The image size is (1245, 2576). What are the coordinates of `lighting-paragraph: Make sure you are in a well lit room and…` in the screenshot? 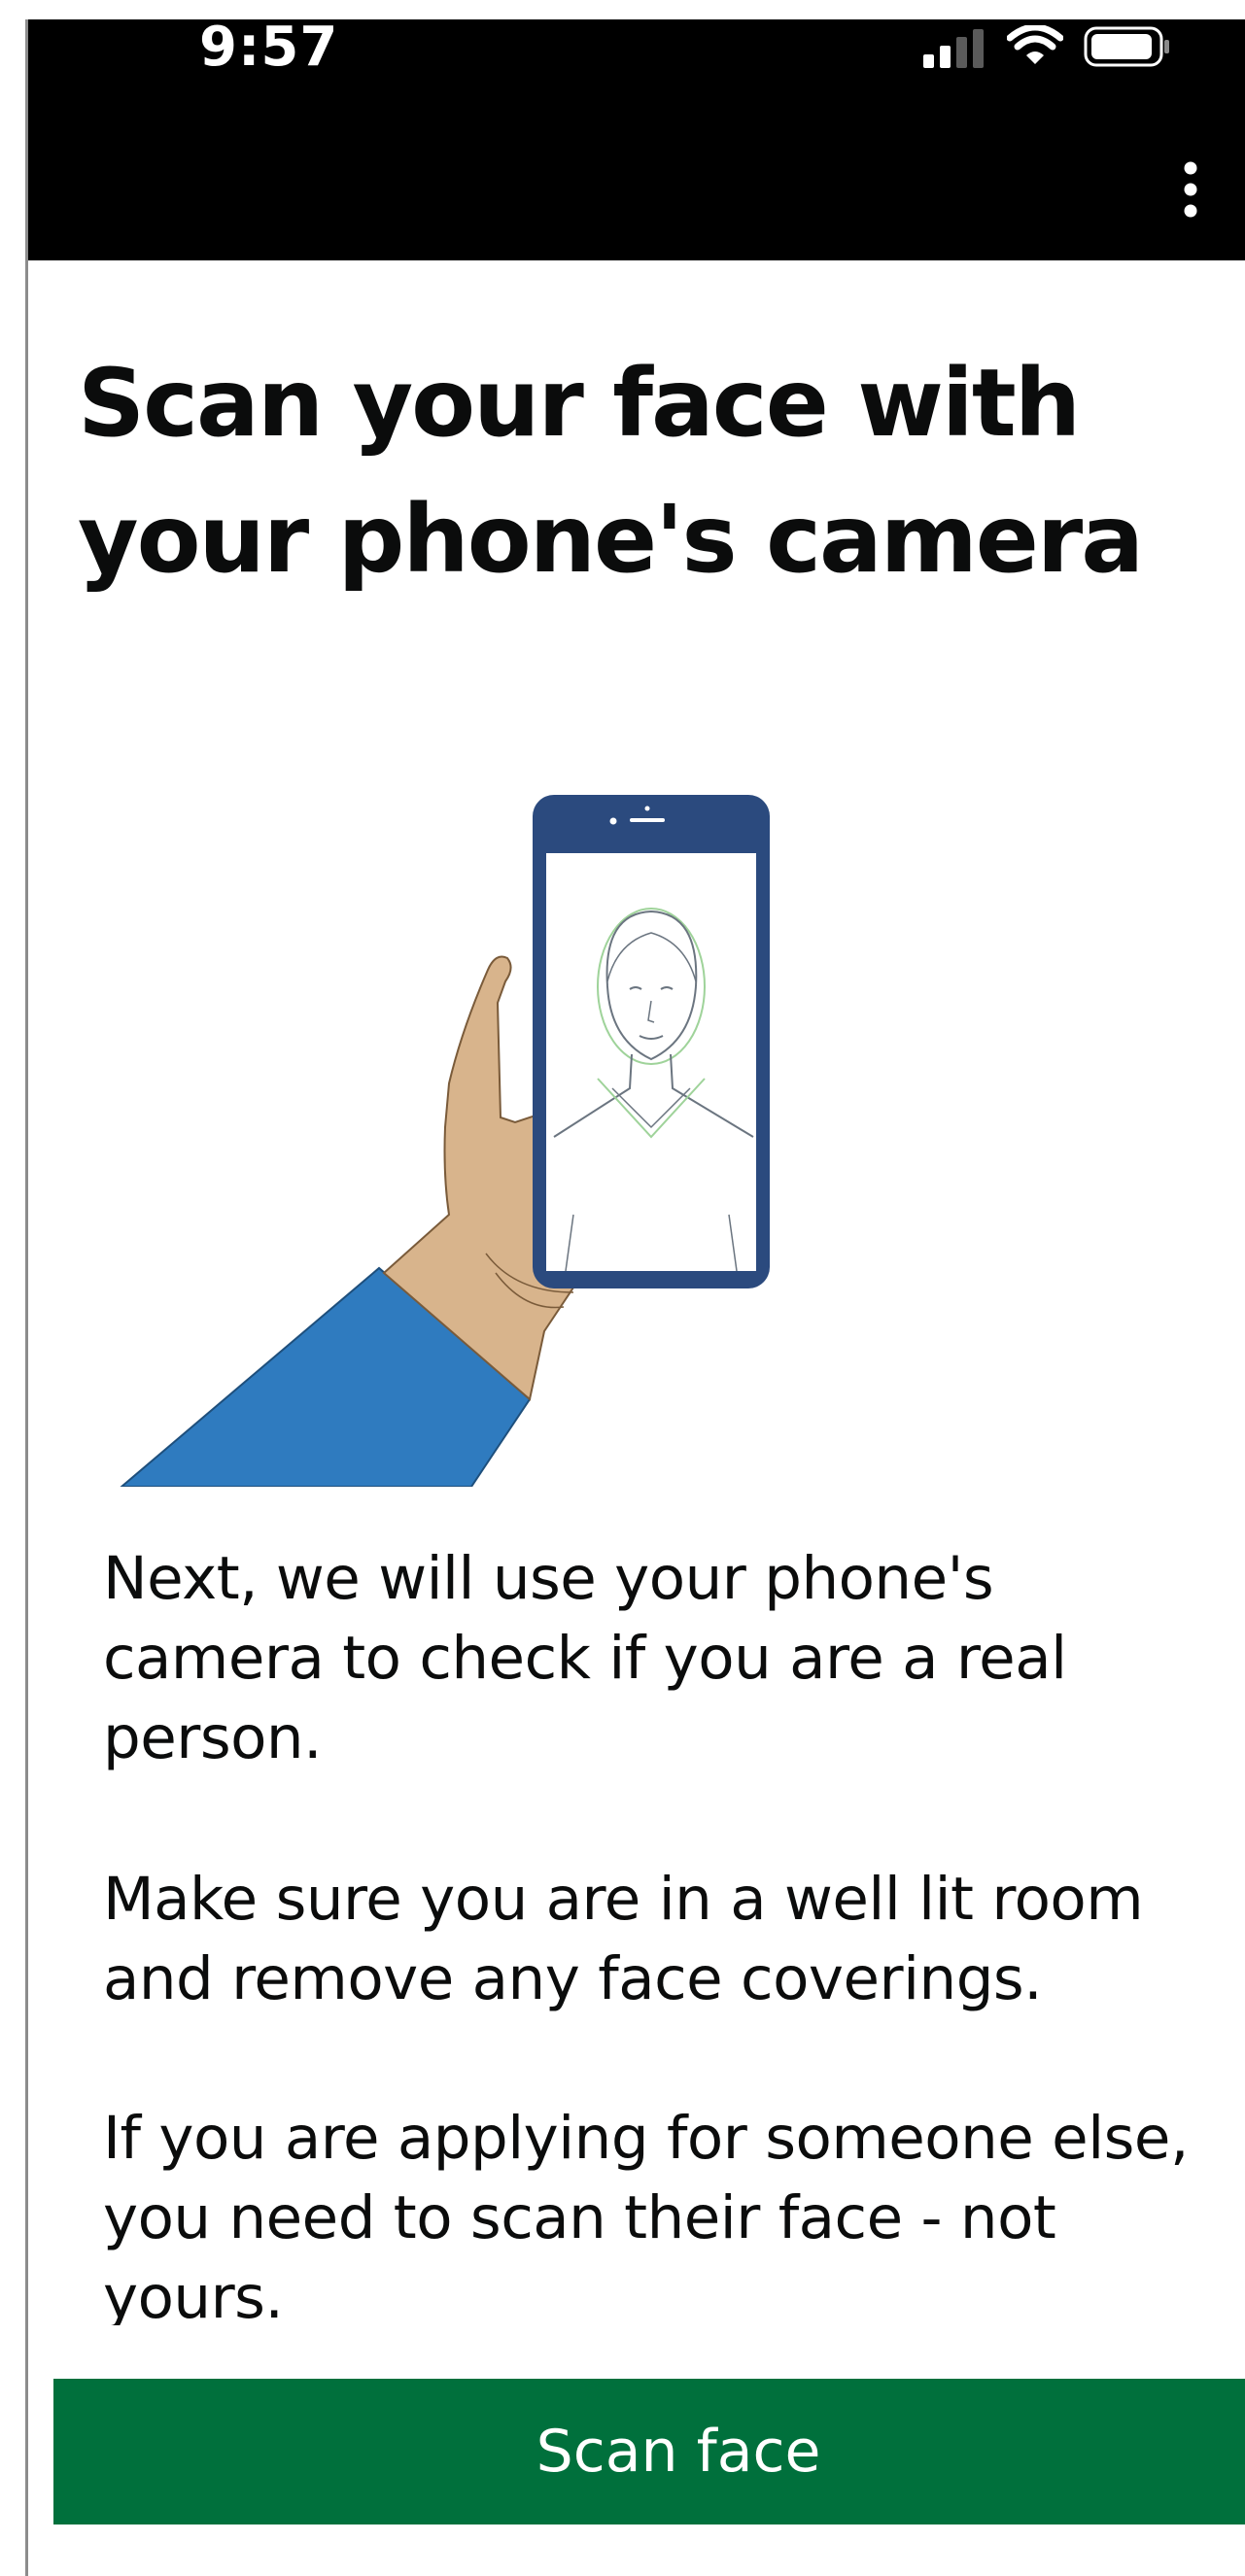 It's located at (623, 1939).